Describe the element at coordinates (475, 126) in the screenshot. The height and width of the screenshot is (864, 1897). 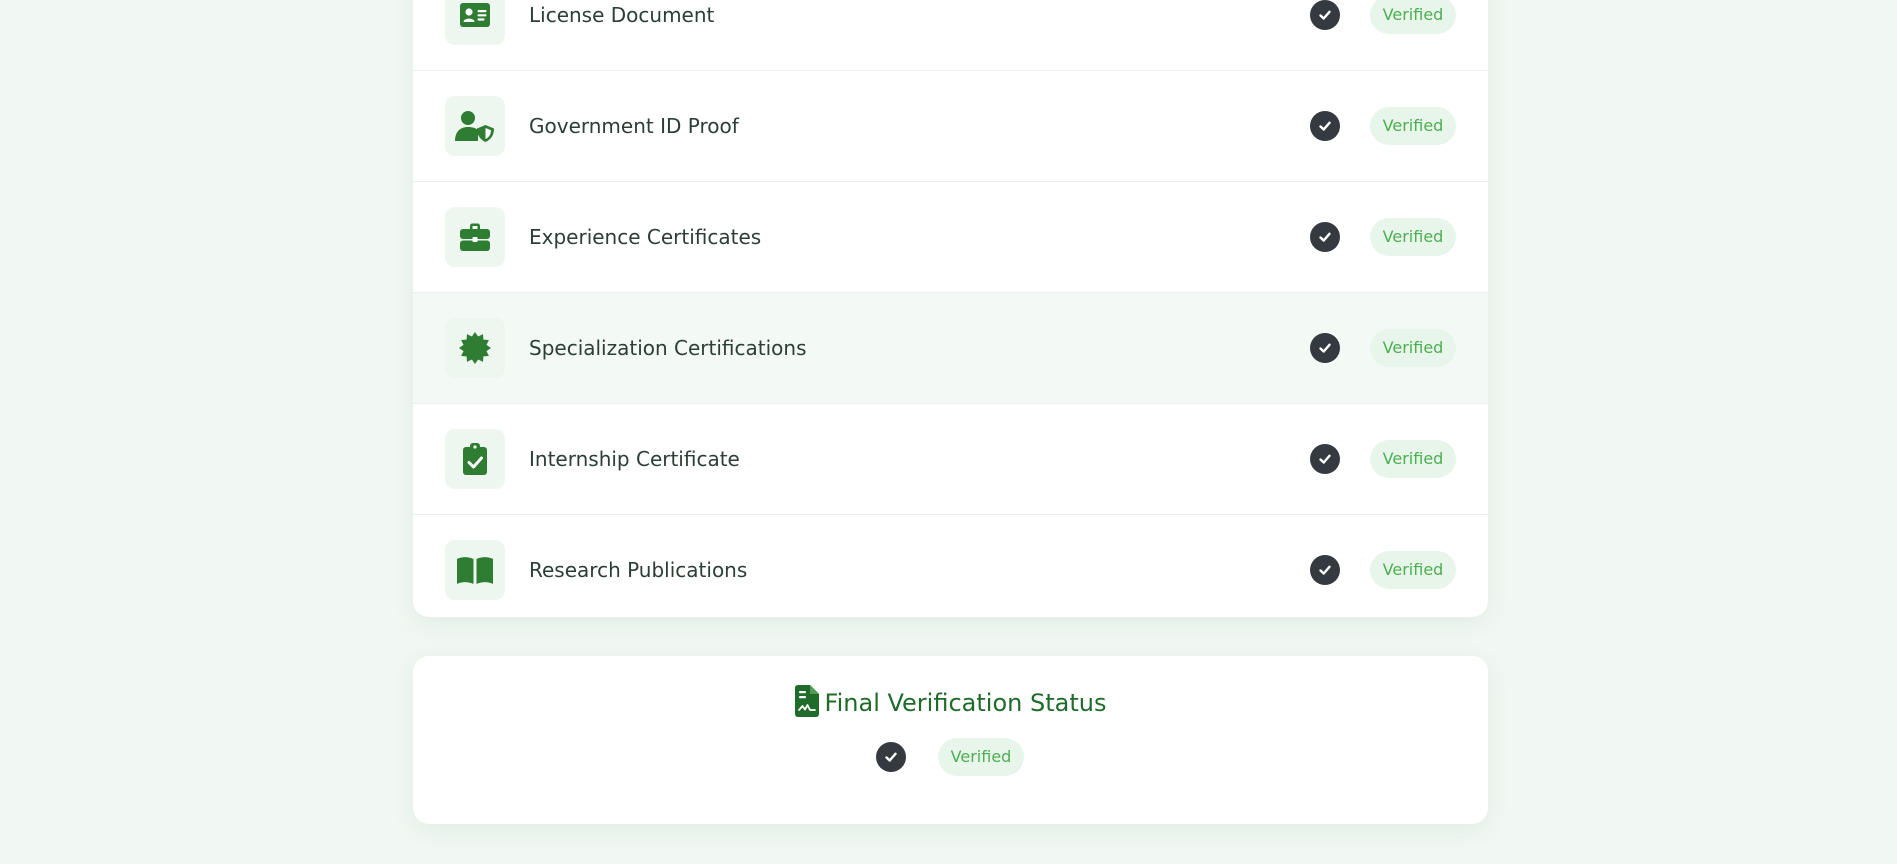
I see `user-shield-icon` at that location.